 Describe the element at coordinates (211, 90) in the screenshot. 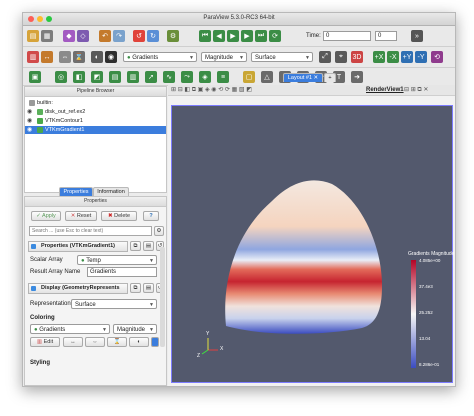

I see `view-toolbar-icons: ⊞ ⊟ ◧ ⧉ ▣ ◈ ◉ ⟲ ⟳ ▦ ▧ ◩` at that location.